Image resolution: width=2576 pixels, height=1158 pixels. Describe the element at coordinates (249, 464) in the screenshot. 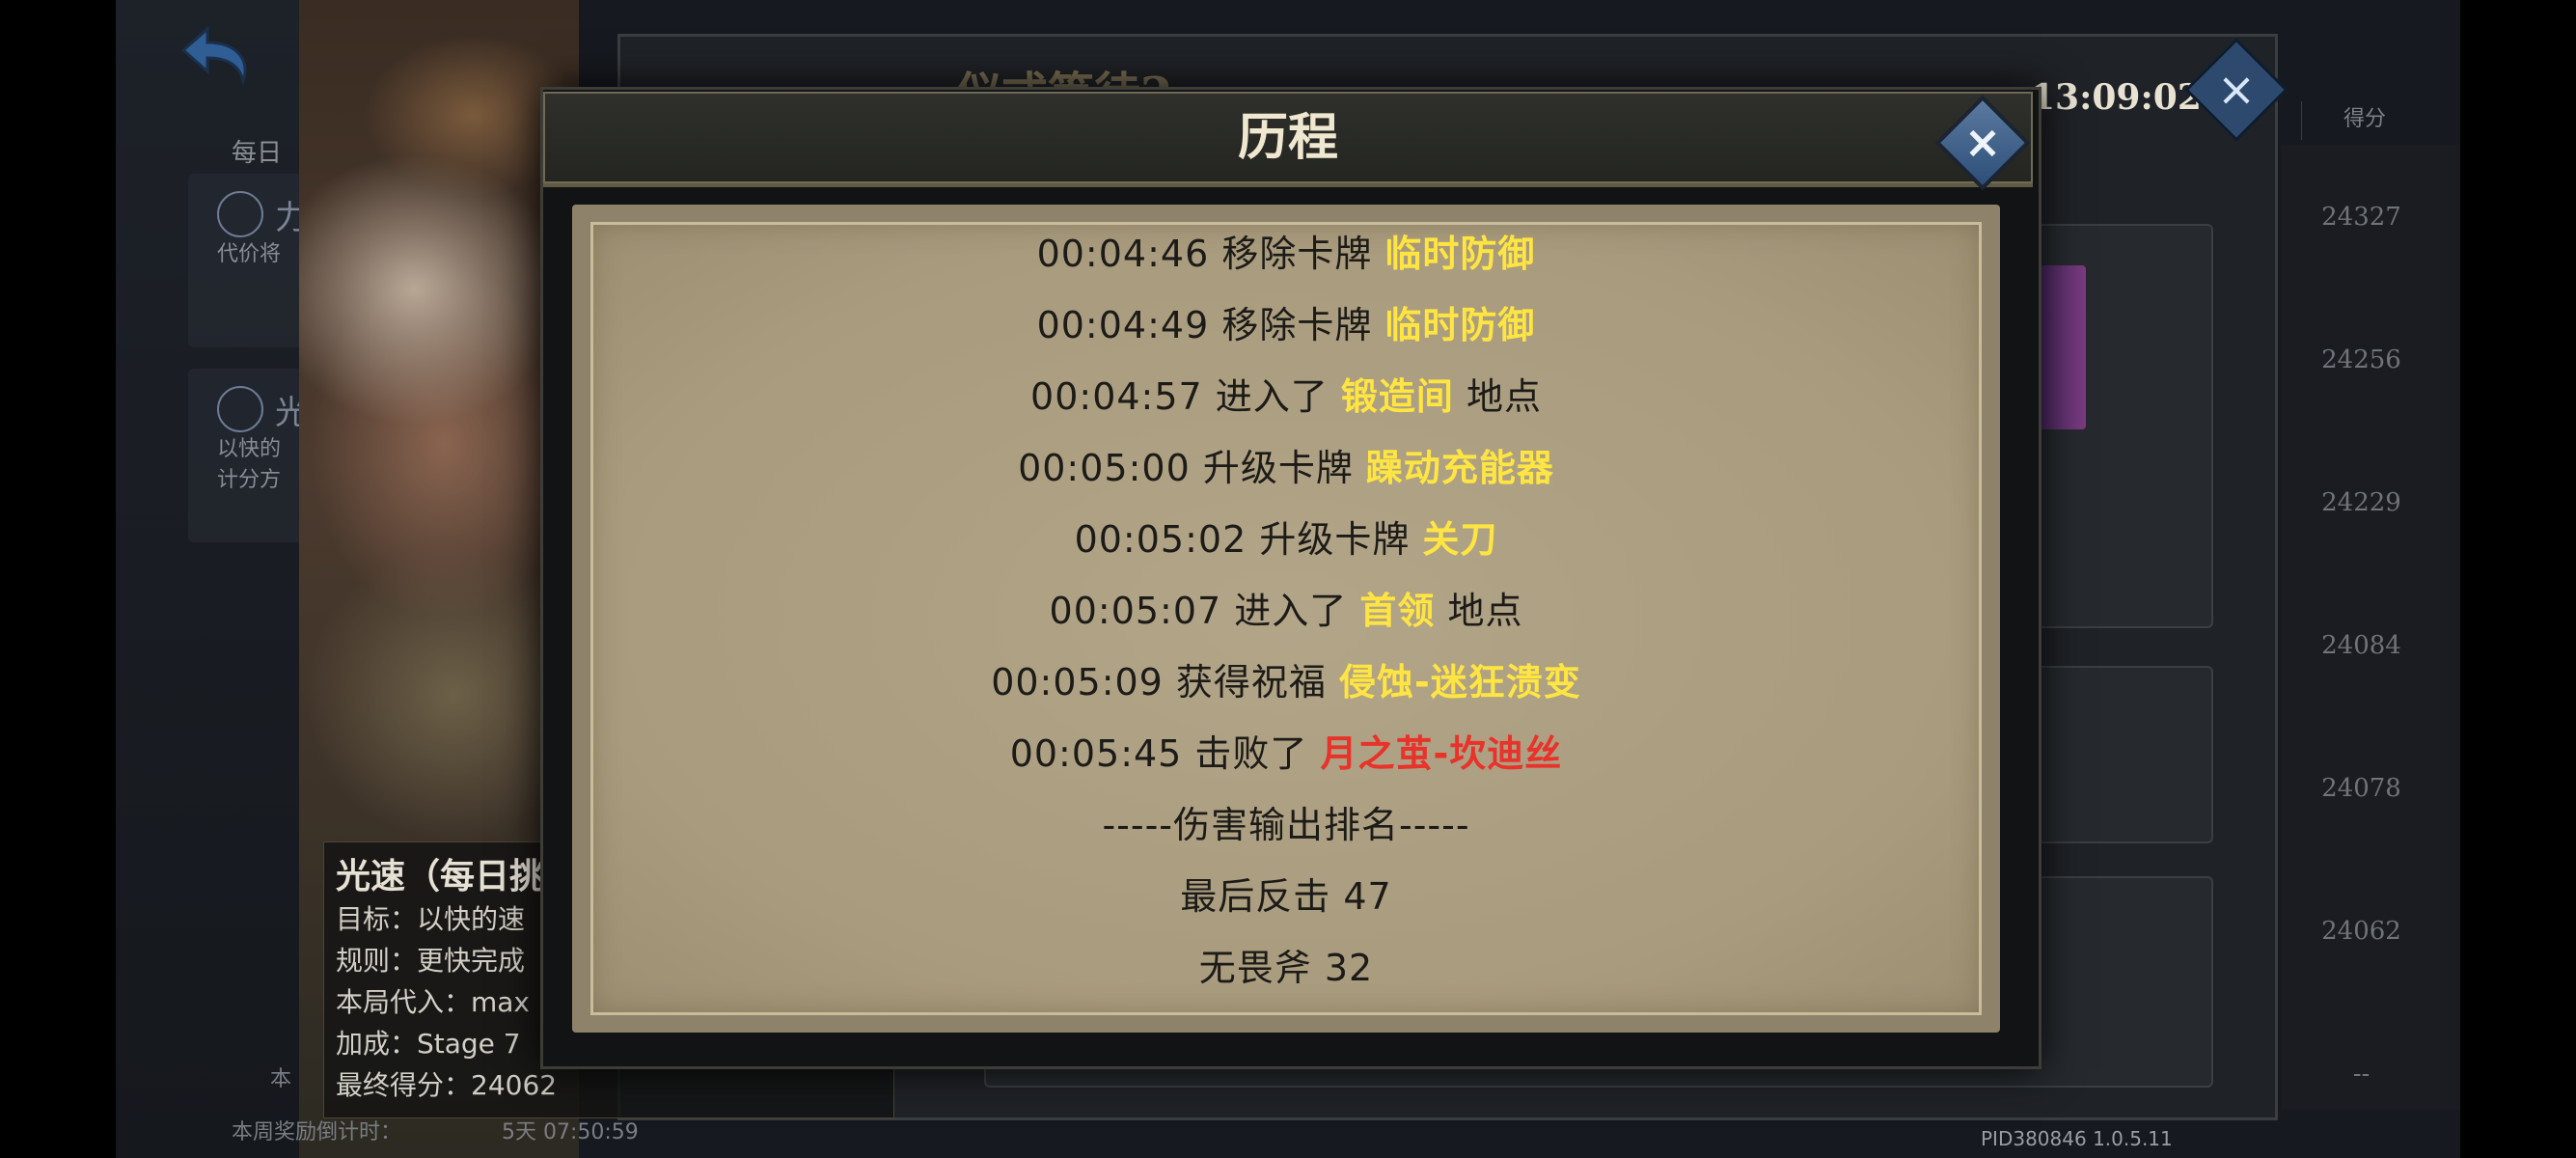

I see `mode-desc: 以快的 计分方` at that location.